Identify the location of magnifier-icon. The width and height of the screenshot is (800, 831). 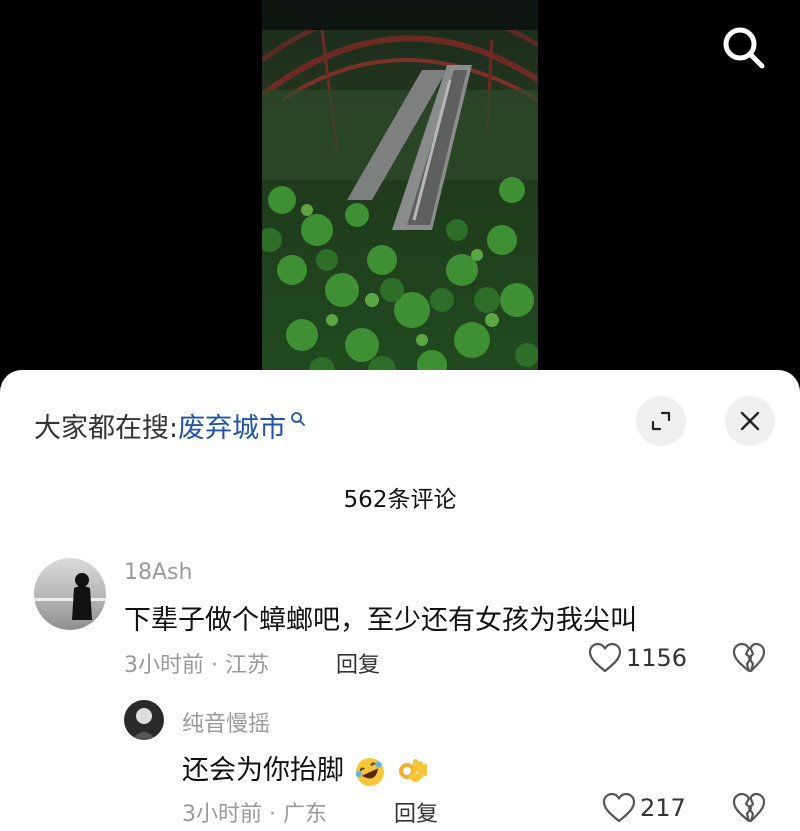
(298, 418).